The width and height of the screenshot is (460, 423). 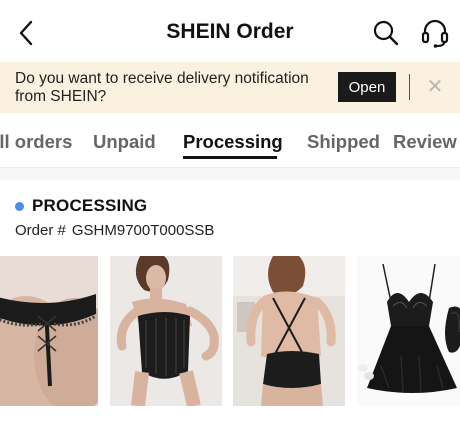 What do you see at coordinates (90, 205) in the screenshot?
I see `order-status: PROCESSING` at bounding box center [90, 205].